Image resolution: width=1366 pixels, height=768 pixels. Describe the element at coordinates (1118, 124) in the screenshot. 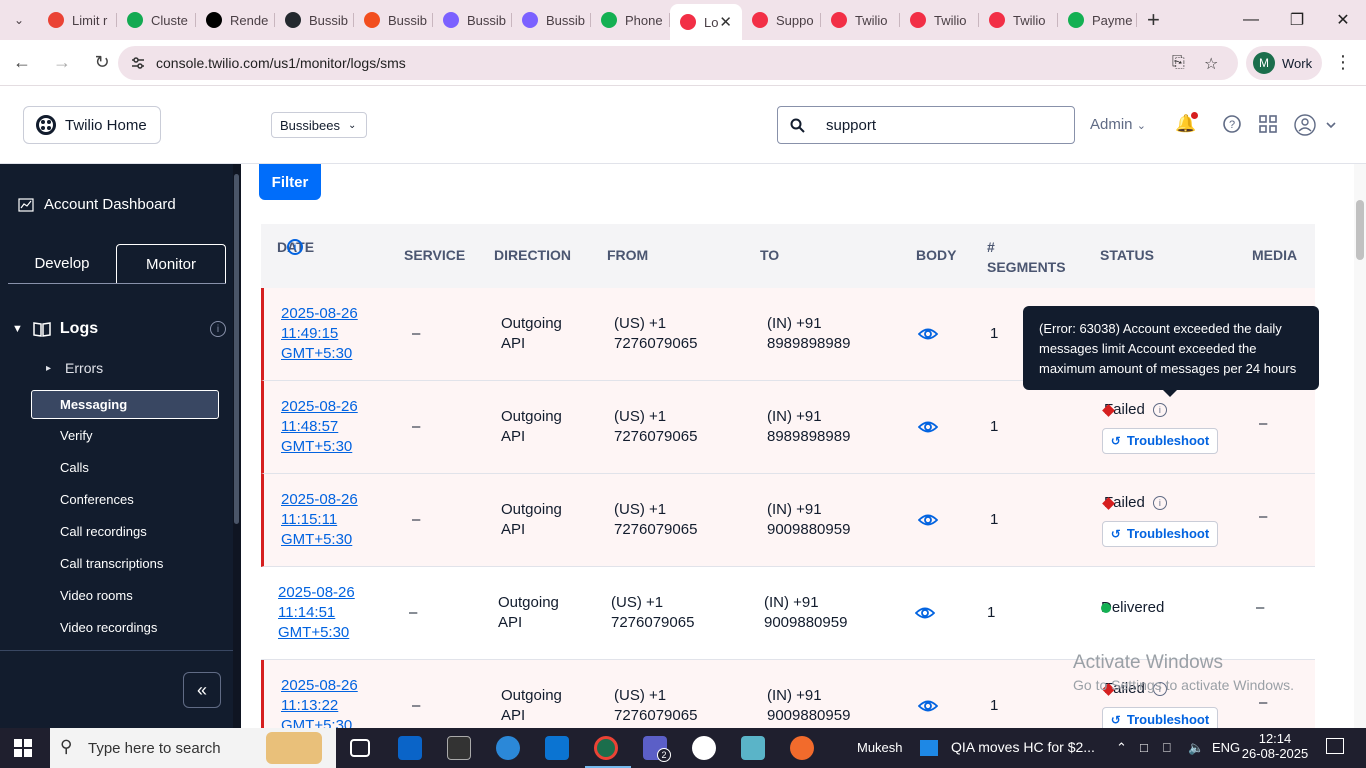

I see `admin-menu: Admin ⌄` at that location.